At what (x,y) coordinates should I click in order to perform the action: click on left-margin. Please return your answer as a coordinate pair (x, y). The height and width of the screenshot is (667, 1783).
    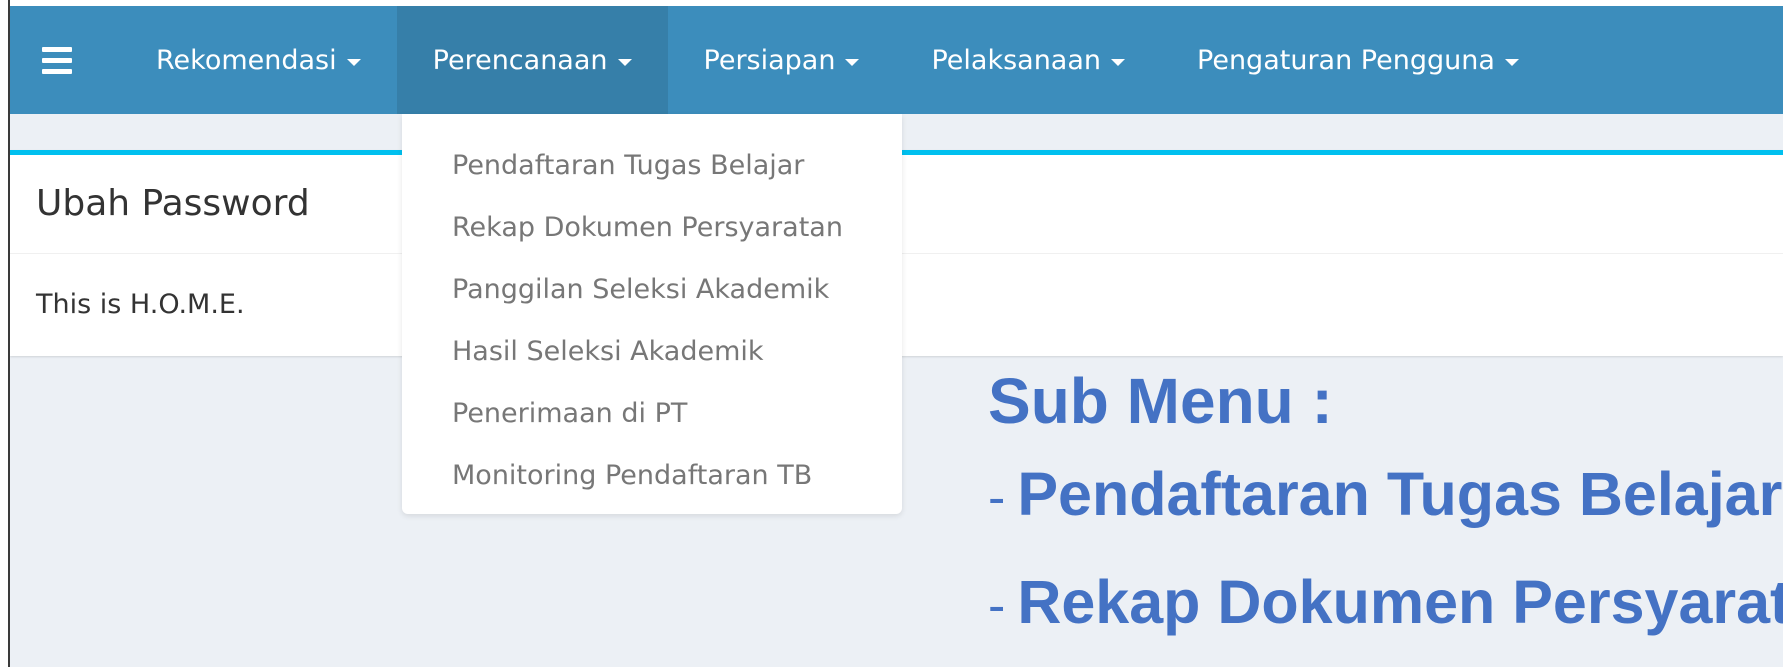
    Looking at the image, I should click on (4, 333).